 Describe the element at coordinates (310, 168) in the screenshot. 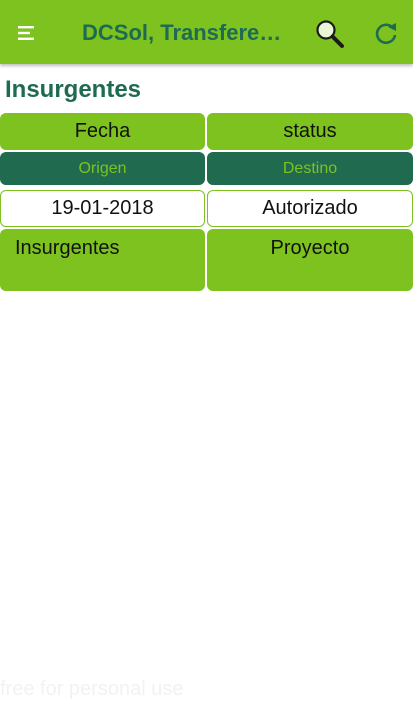

I see `header-destino: Destino` at that location.